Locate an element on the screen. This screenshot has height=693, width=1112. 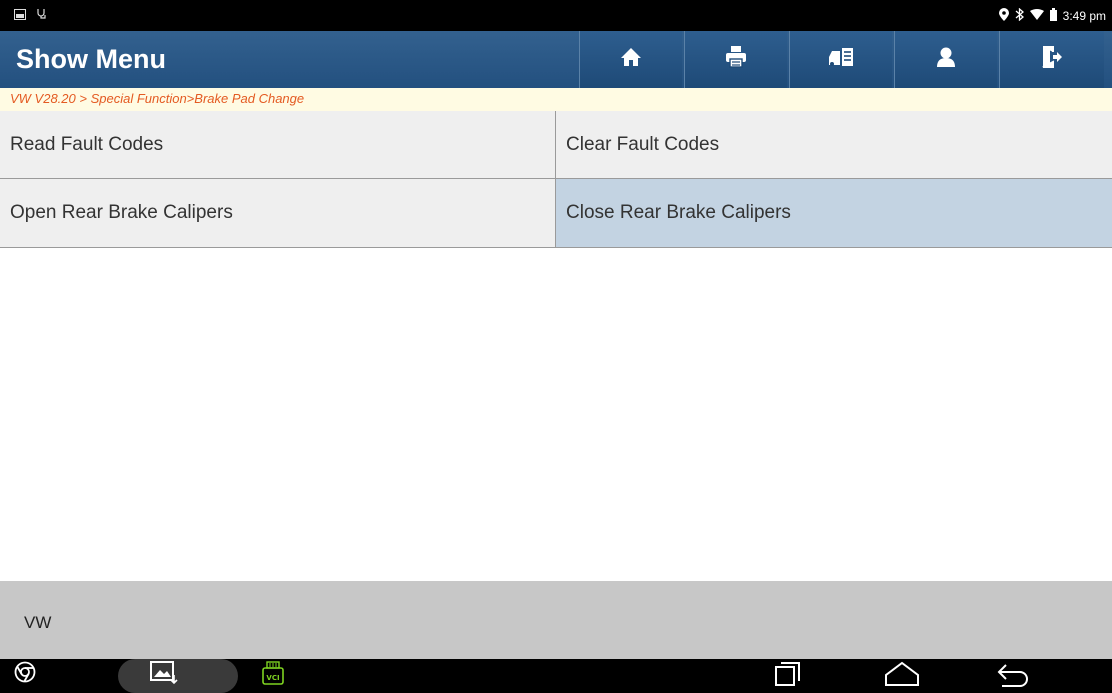
report-button is located at coordinates (840, 59).